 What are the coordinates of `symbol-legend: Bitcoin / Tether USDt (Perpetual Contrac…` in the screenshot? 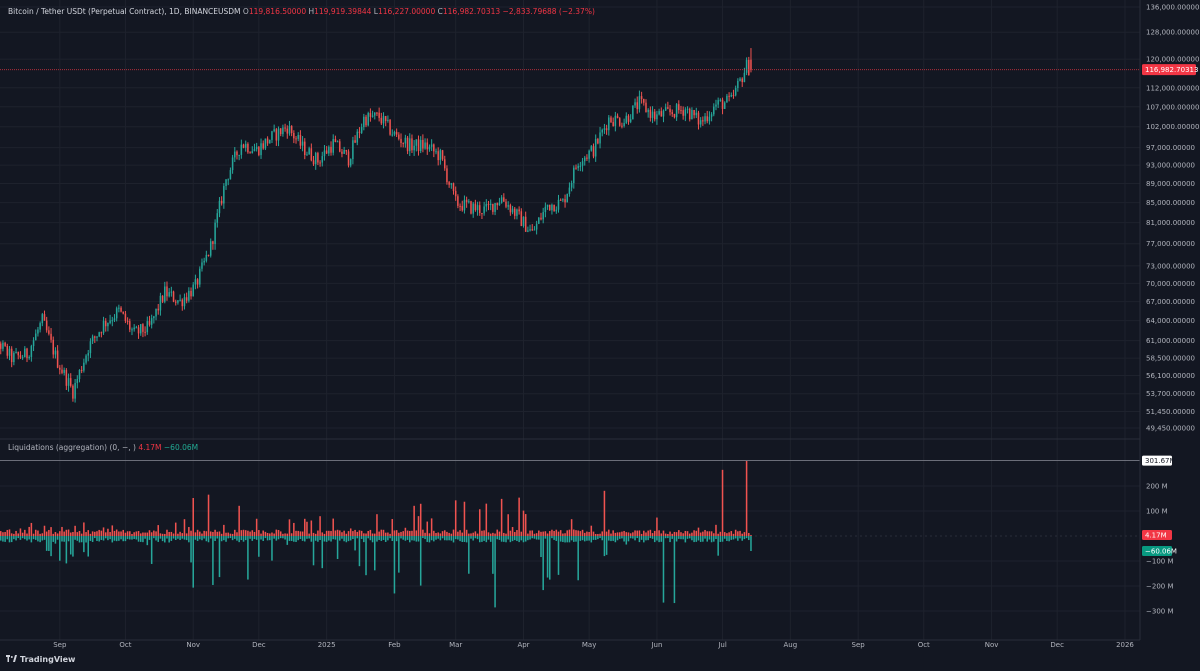 It's located at (301, 11).